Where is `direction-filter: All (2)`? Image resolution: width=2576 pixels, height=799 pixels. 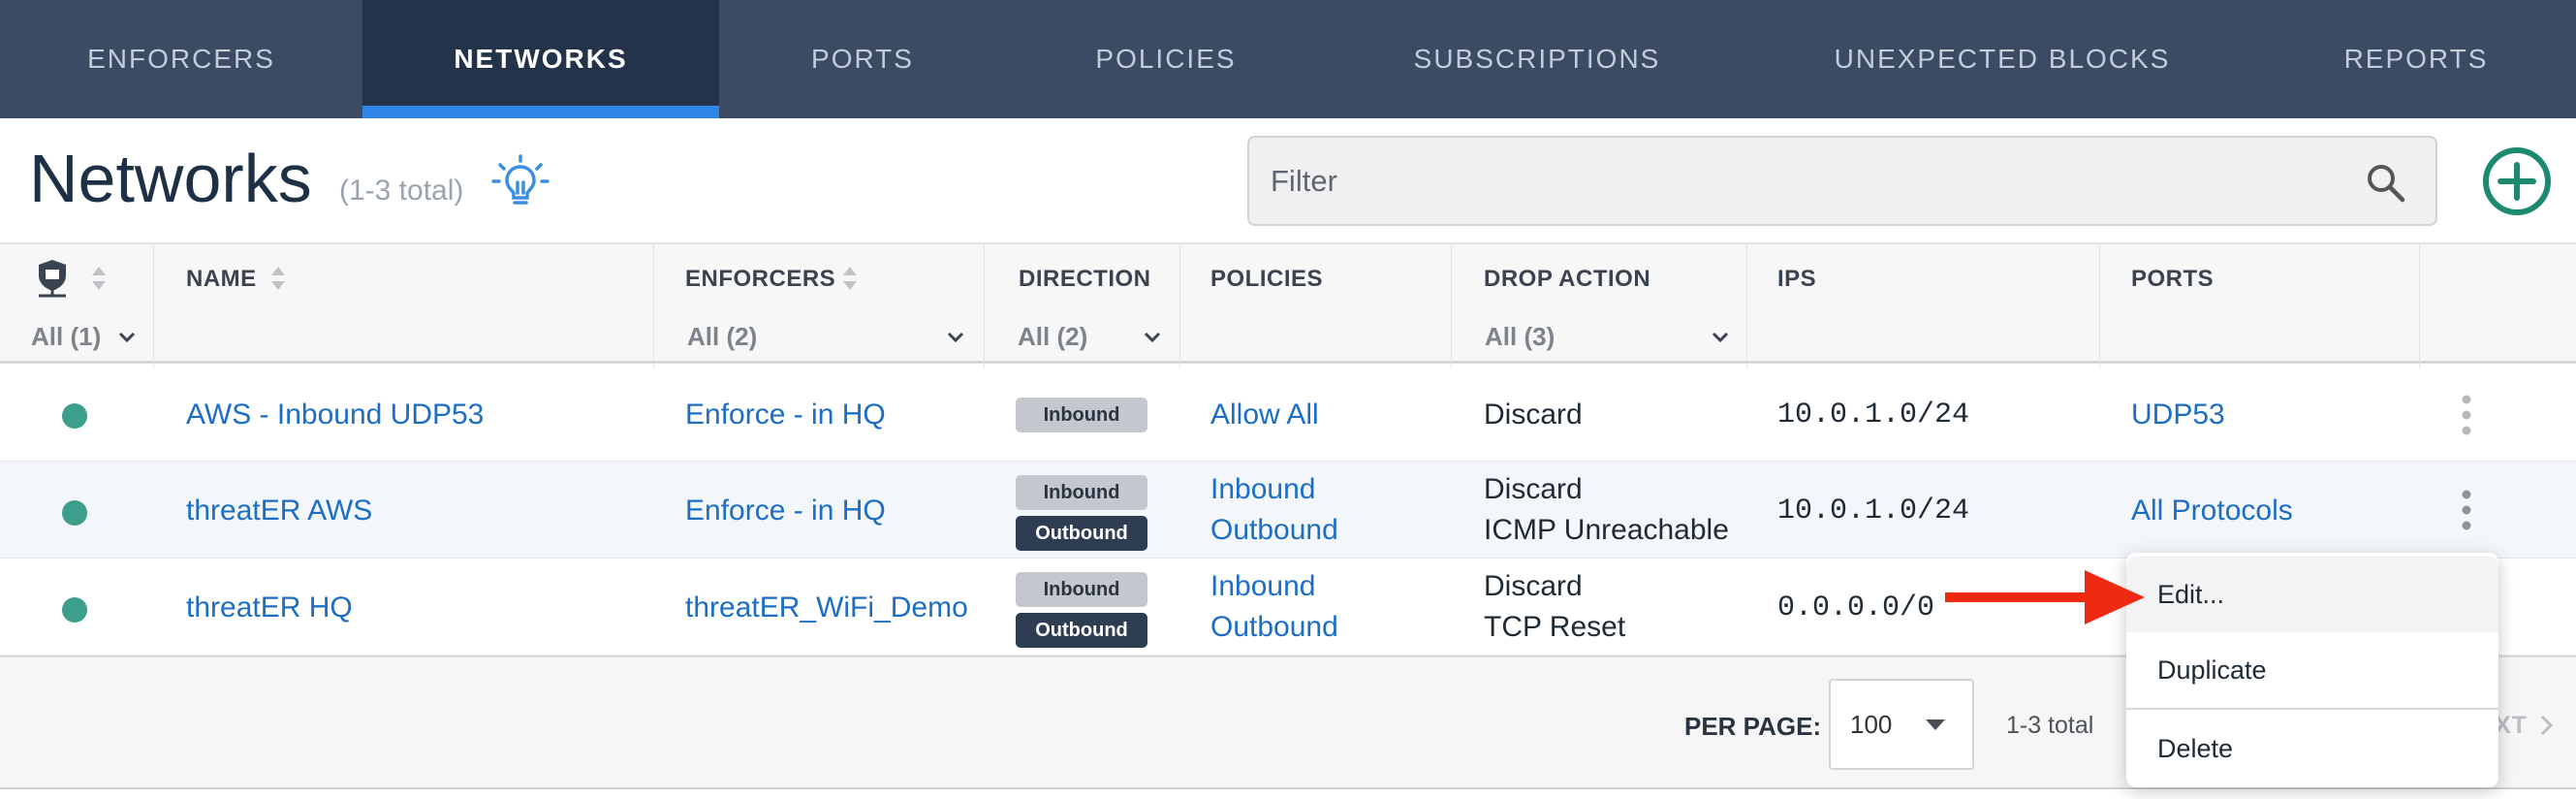
direction-filter: All (2) is located at coordinates (1052, 337).